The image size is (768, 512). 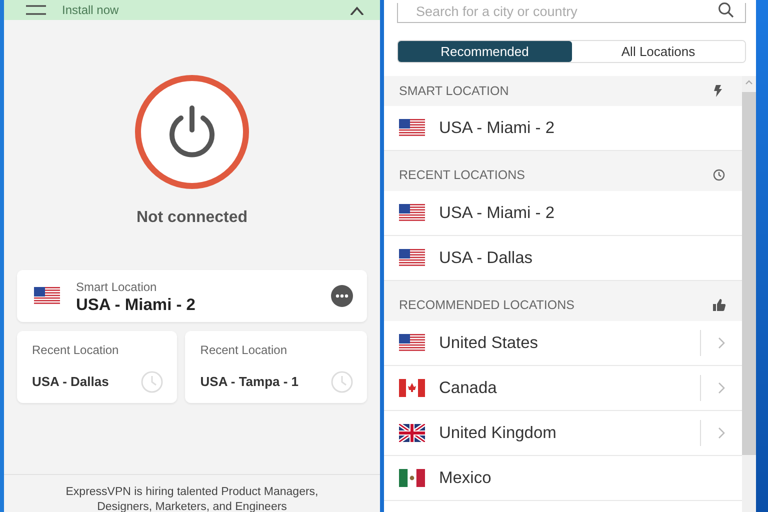 I want to click on location-row: United Kingdom, so click(x=563, y=433).